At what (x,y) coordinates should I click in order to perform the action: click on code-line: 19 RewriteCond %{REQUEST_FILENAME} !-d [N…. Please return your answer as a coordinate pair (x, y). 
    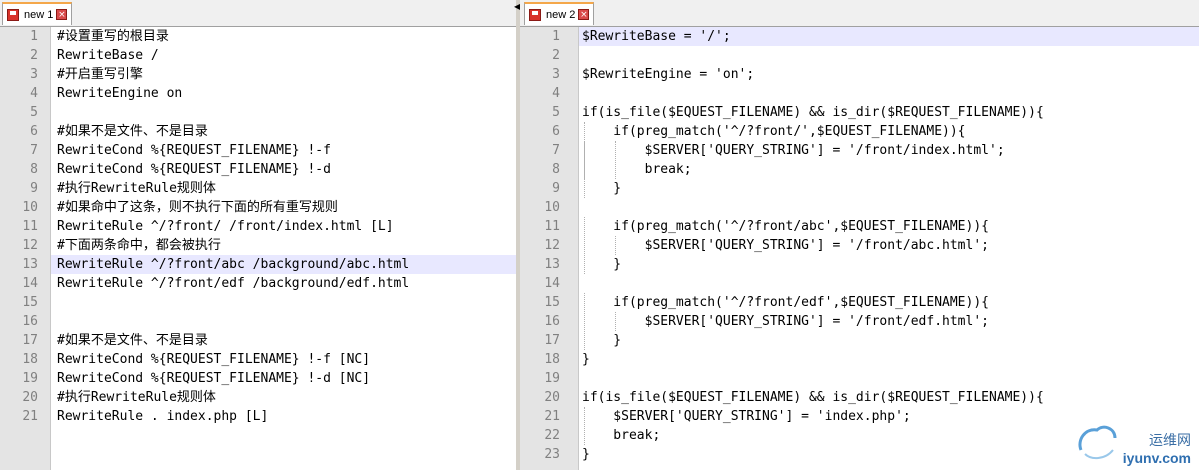
    Looking at the image, I should click on (258, 378).